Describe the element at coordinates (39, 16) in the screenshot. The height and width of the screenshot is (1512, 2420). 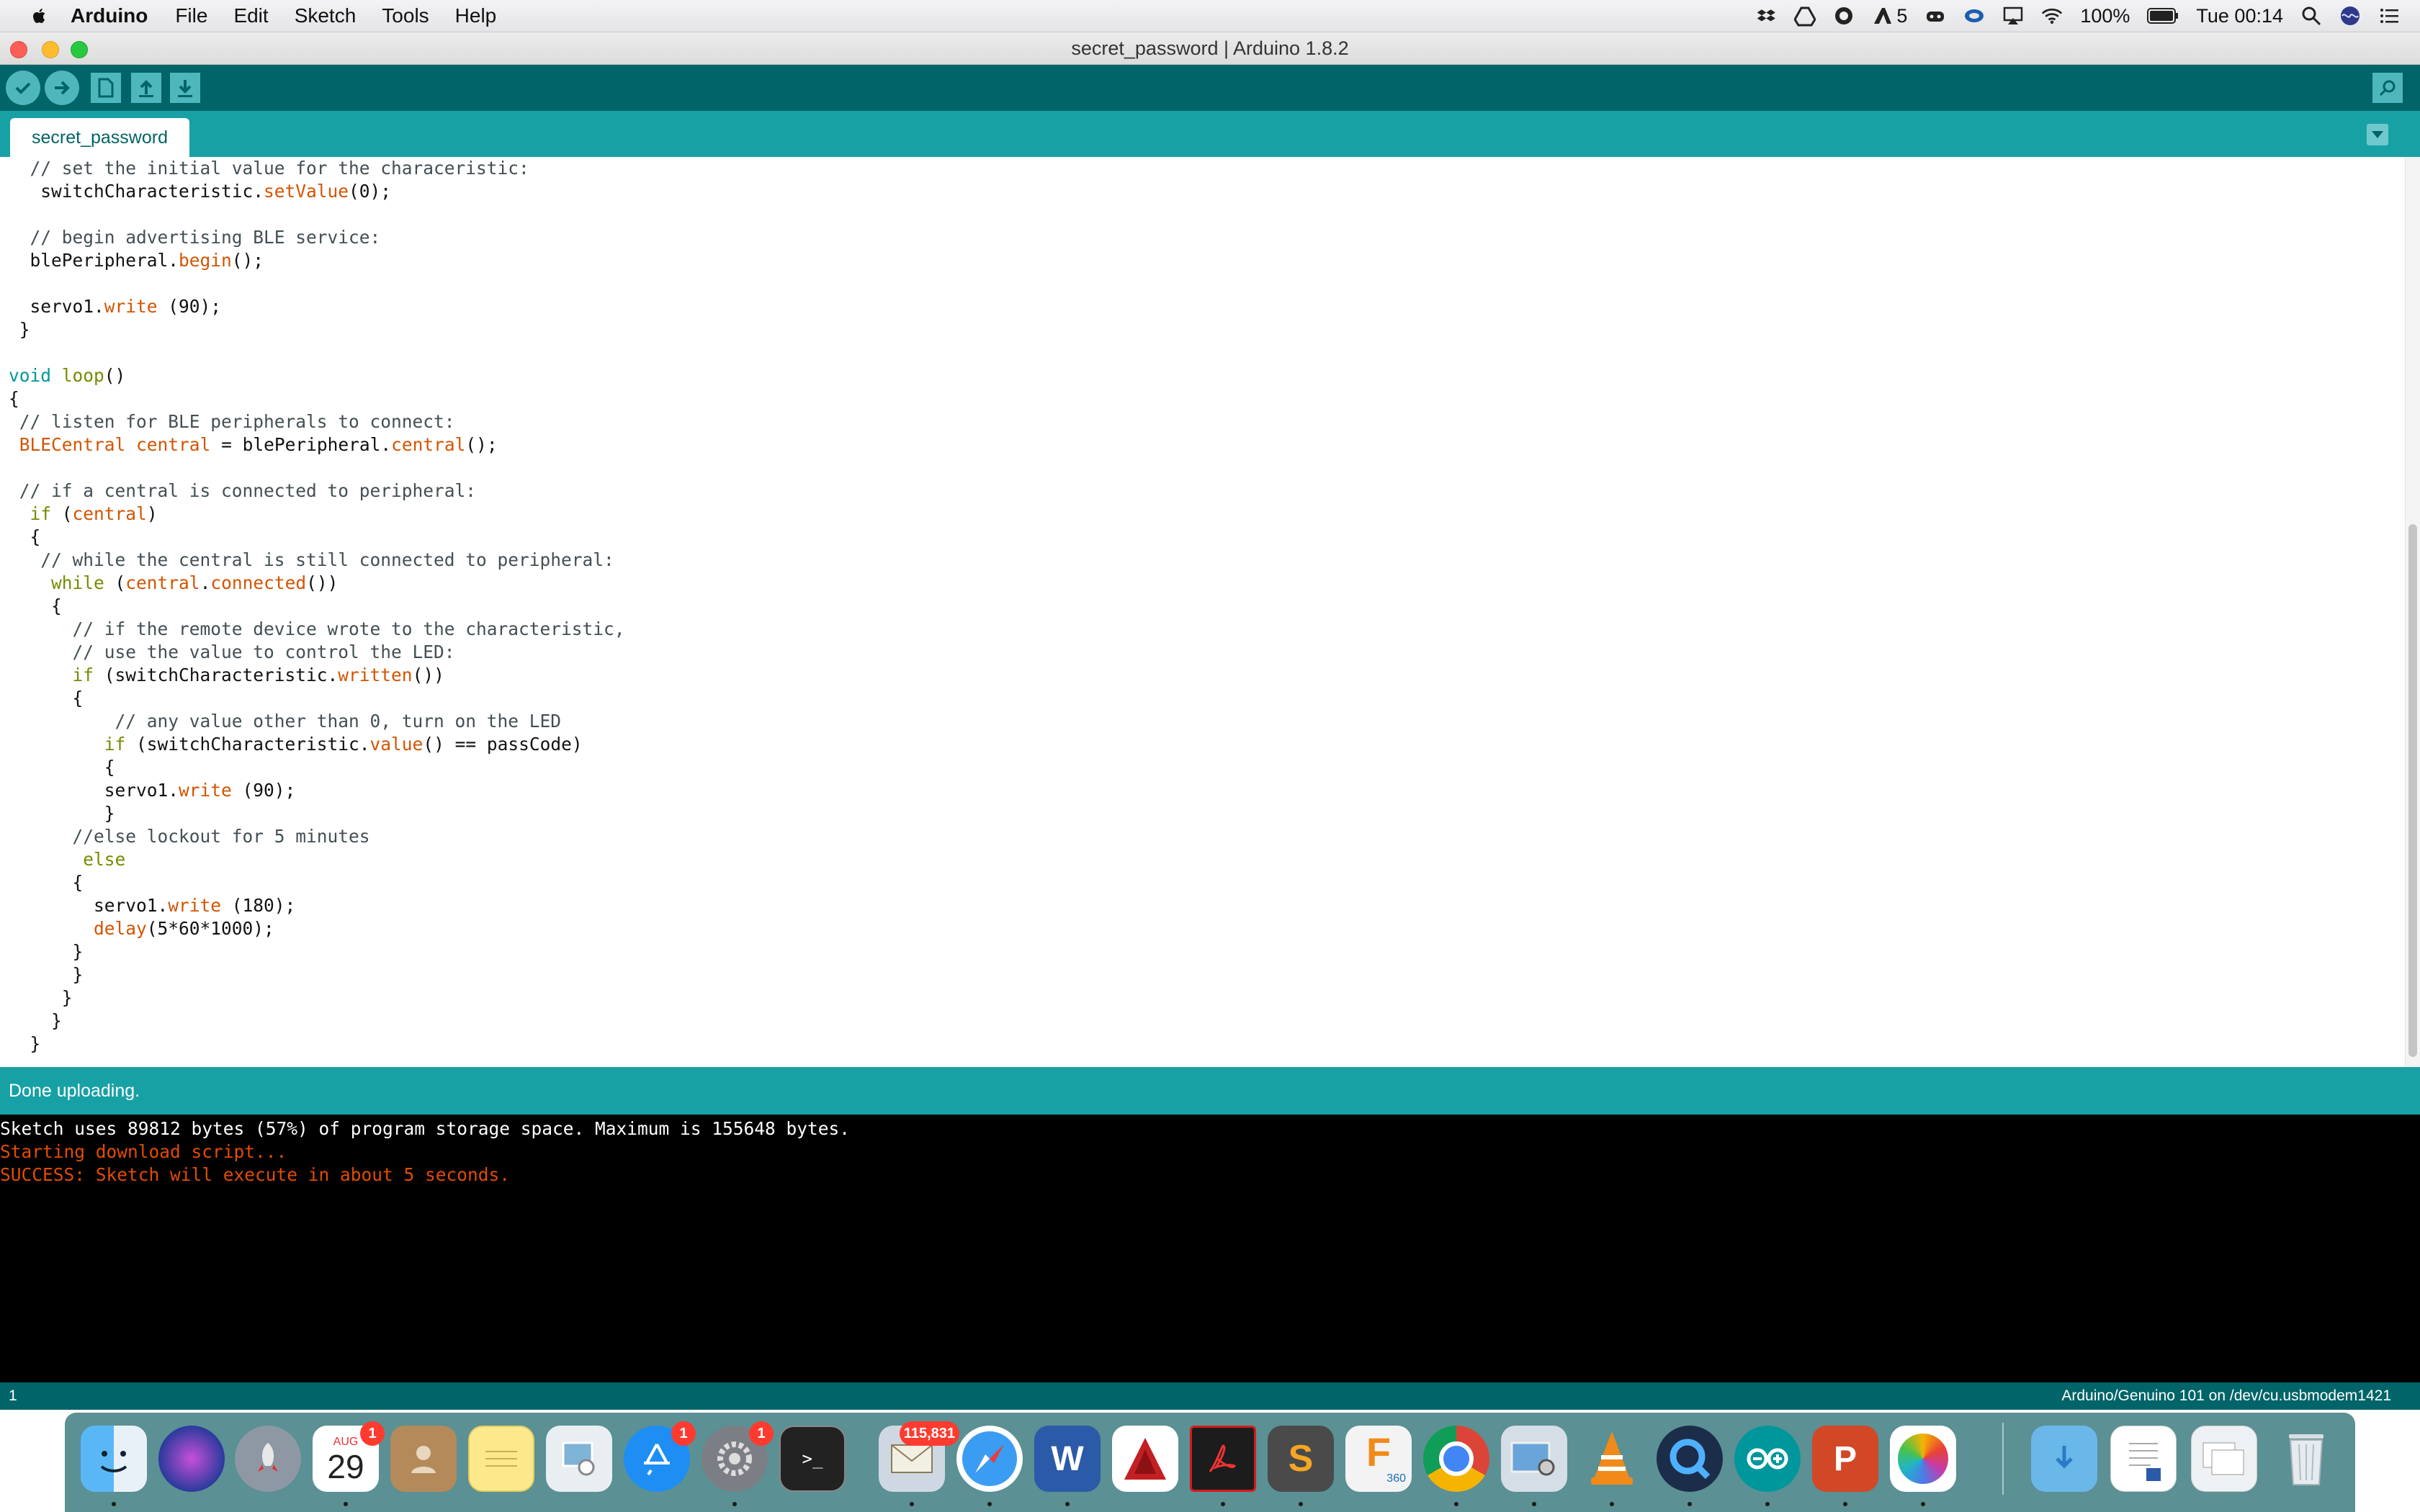
I see `apple-icon` at that location.